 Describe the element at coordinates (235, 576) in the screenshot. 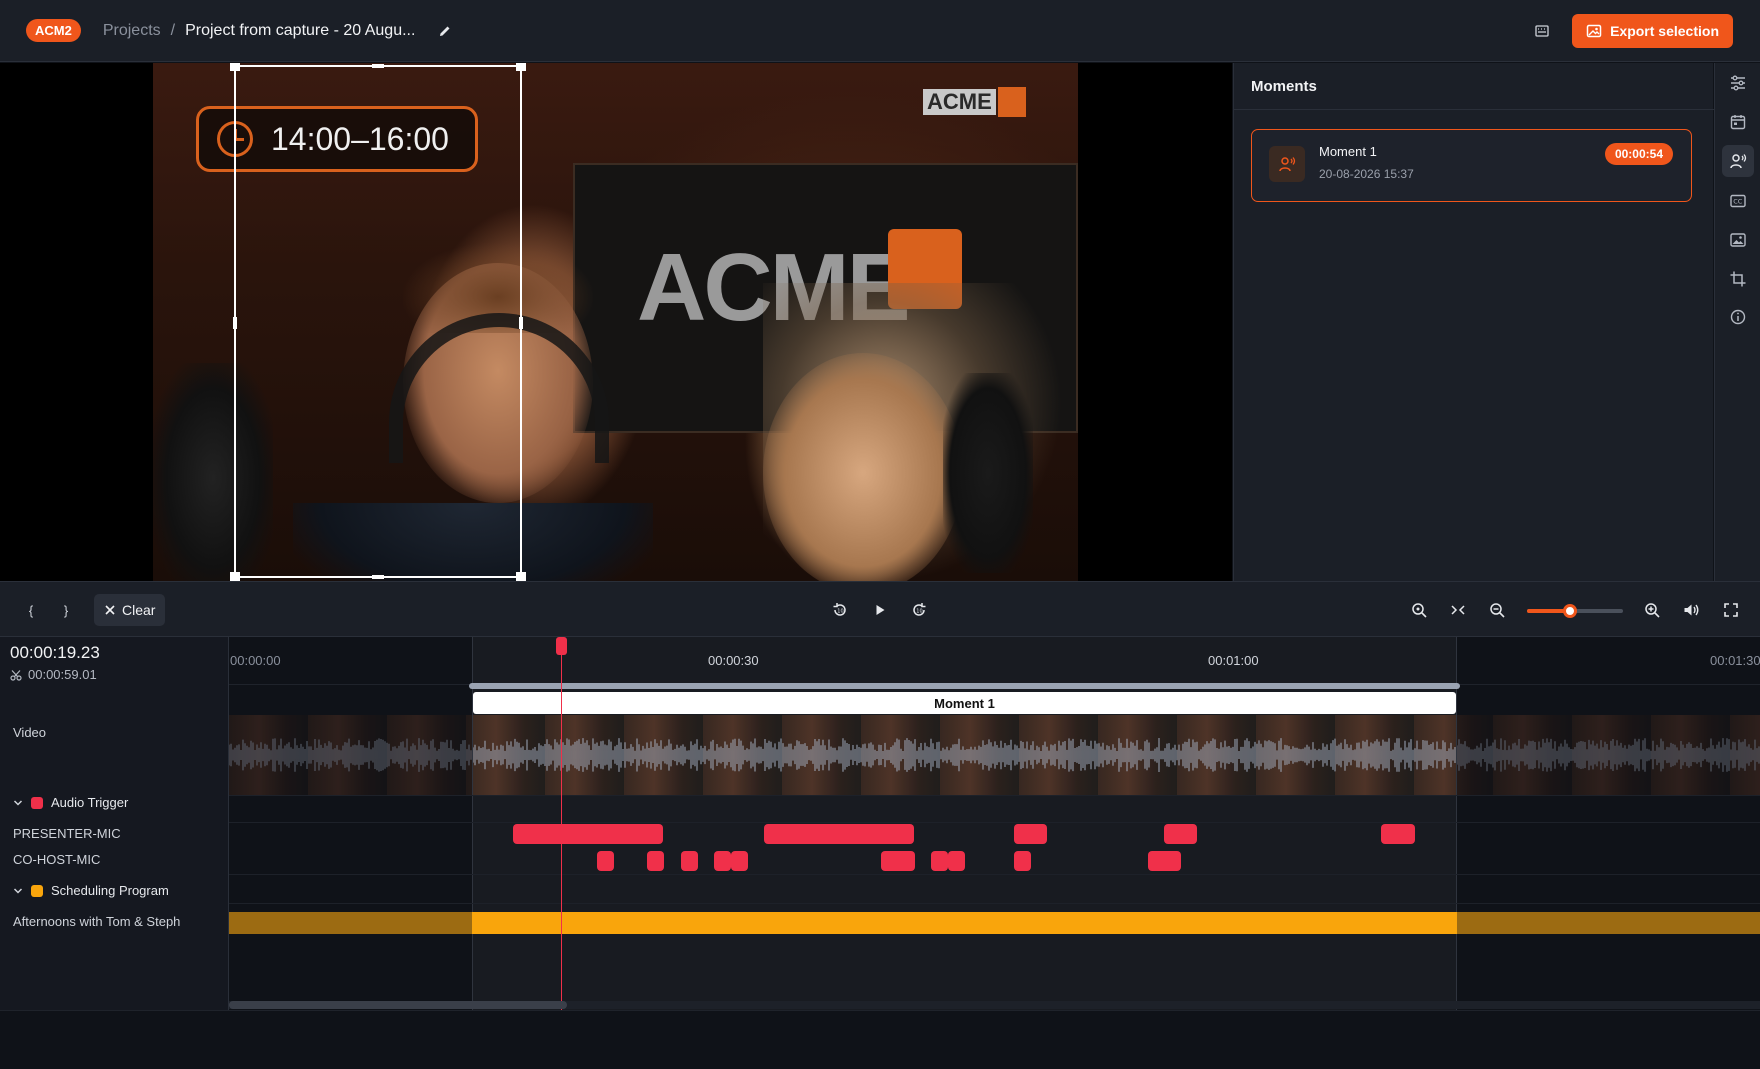

I see `crop-handle-bl` at that location.